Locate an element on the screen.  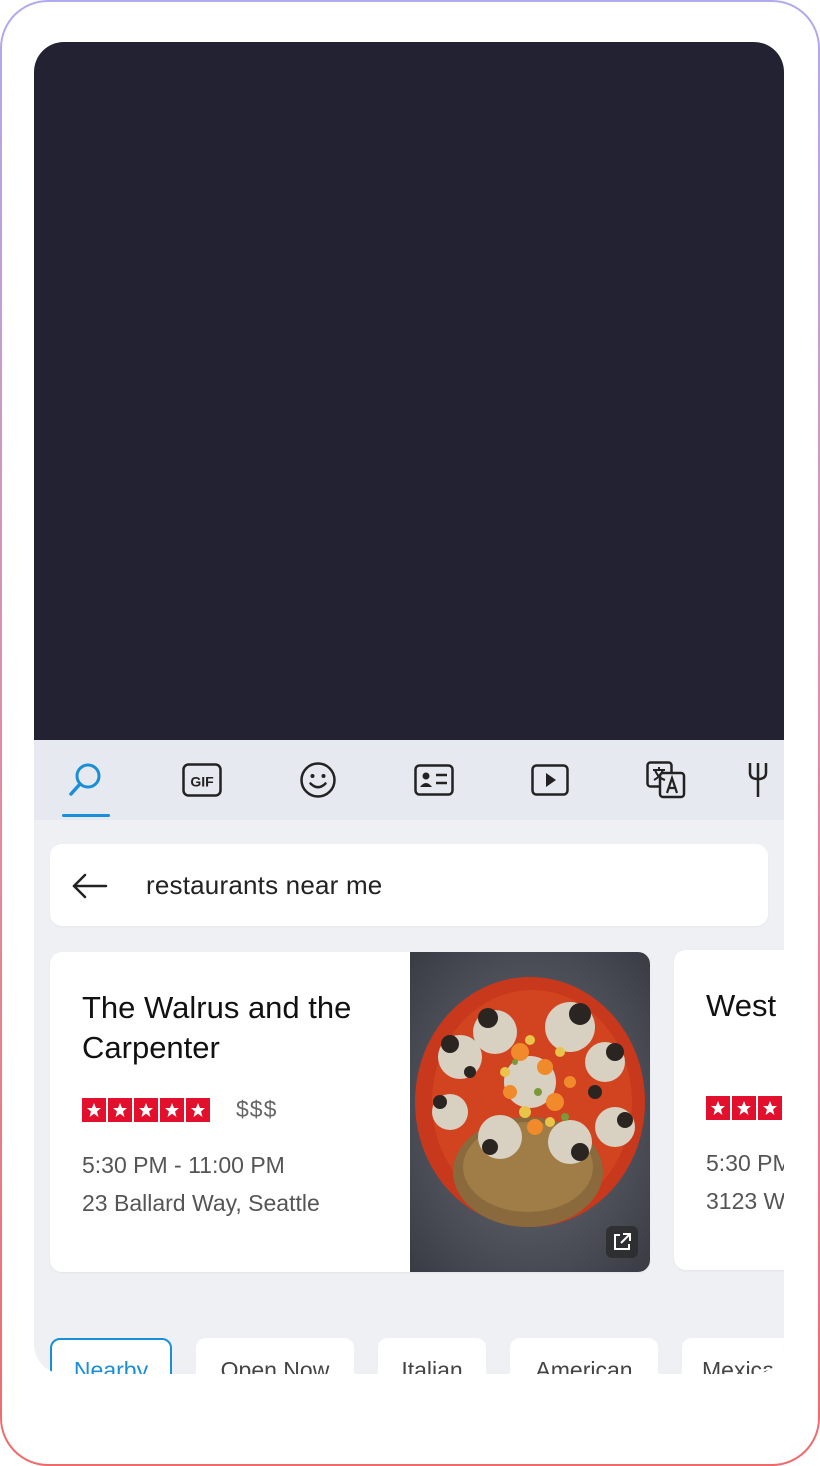
gif-tab: GIF is located at coordinates (202, 780).